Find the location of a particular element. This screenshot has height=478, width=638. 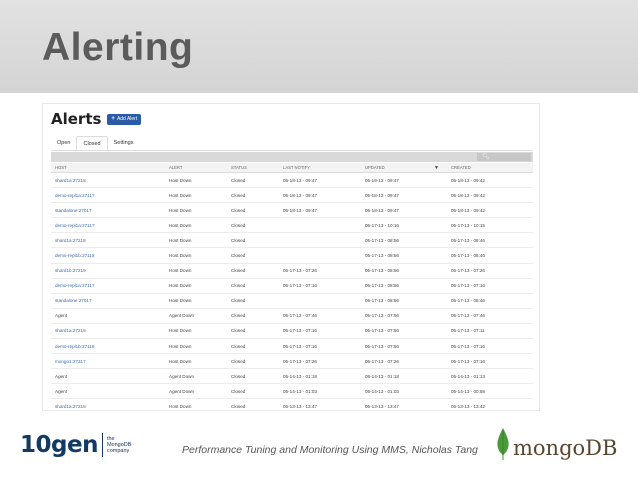

column-header-last-notify: Last Notify is located at coordinates (320, 167).